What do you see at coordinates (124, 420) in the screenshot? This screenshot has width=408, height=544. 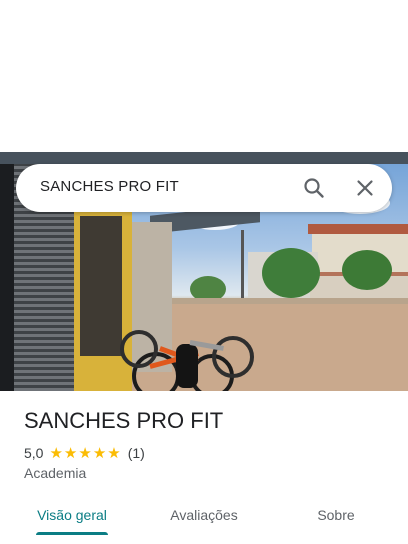 I see `place-title: SANCHES PRO FIT` at bounding box center [124, 420].